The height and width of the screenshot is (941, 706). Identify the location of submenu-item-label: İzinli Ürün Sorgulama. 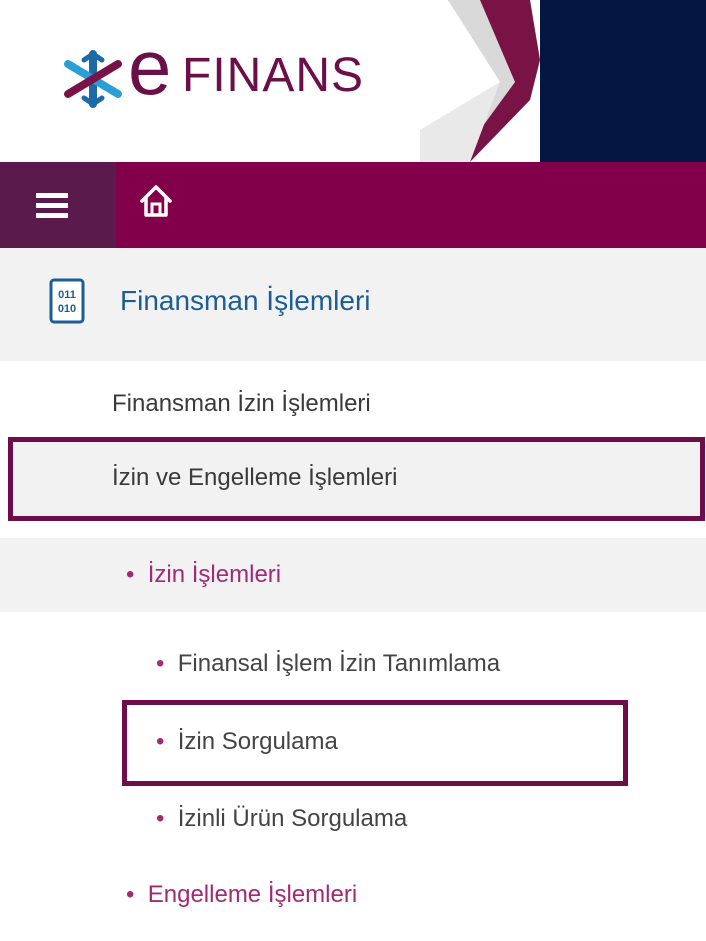
(292, 818).